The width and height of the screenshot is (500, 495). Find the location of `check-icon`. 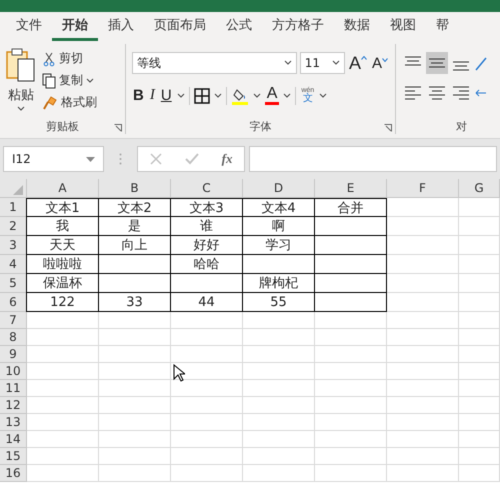

check-icon is located at coordinates (191, 159).